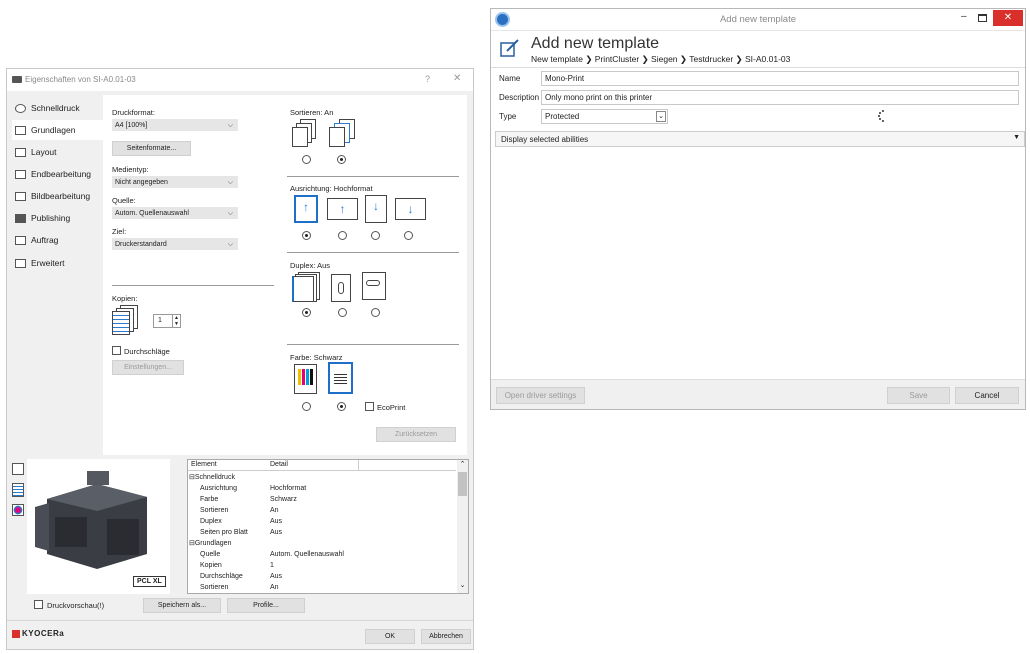 This screenshot has width=1030, height=654. Describe the element at coordinates (322, 565) in the screenshot. I see `table-row: Kopien 1` at that location.